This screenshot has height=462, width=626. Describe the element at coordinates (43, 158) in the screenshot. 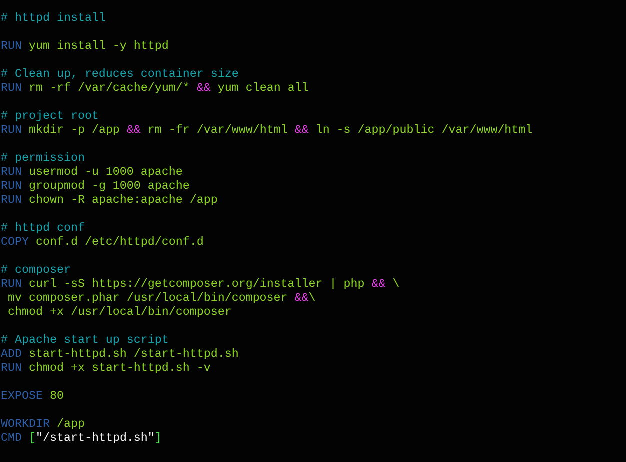

I see `code-line: # permission` at that location.